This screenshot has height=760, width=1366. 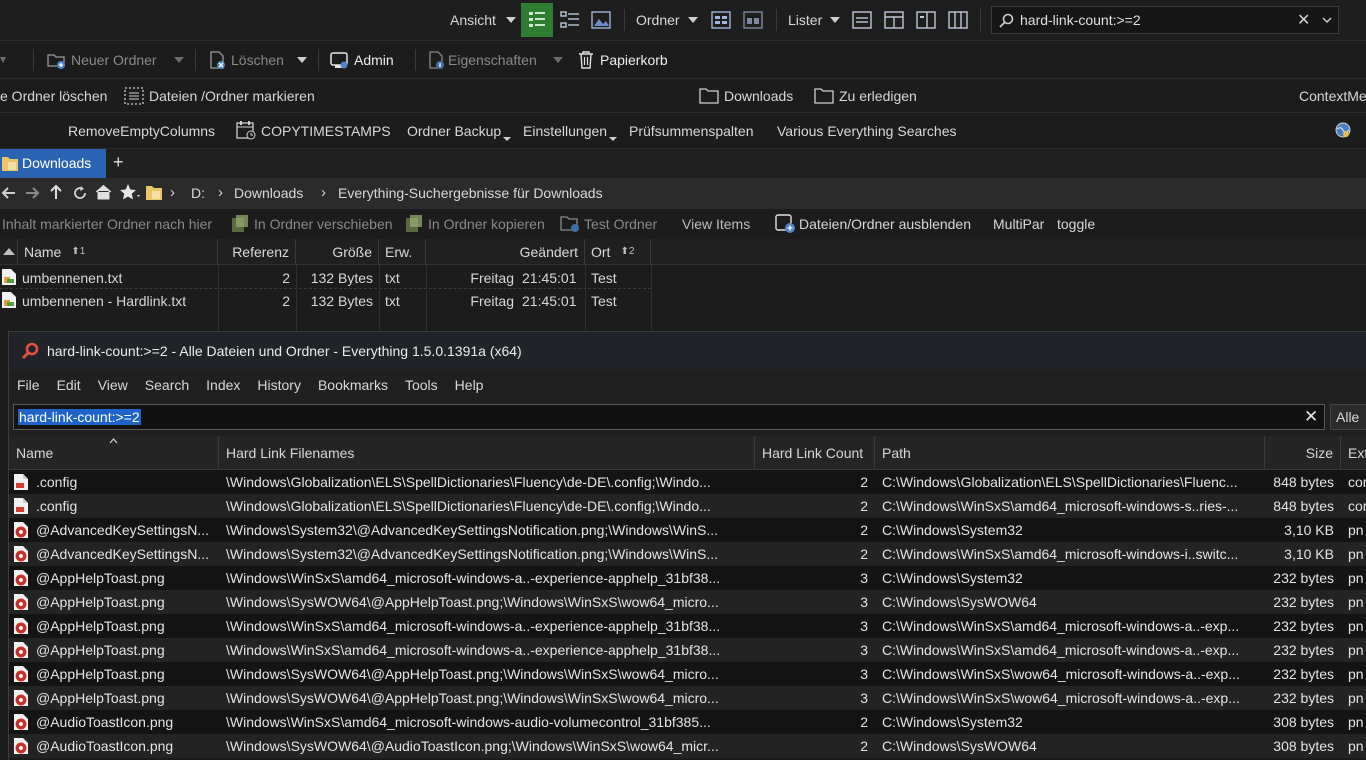 What do you see at coordinates (1165, 20) in the screenshot?
I see `xyplorer-search-box: hard-link-count:>=2 ✕` at bounding box center [1165, 20].